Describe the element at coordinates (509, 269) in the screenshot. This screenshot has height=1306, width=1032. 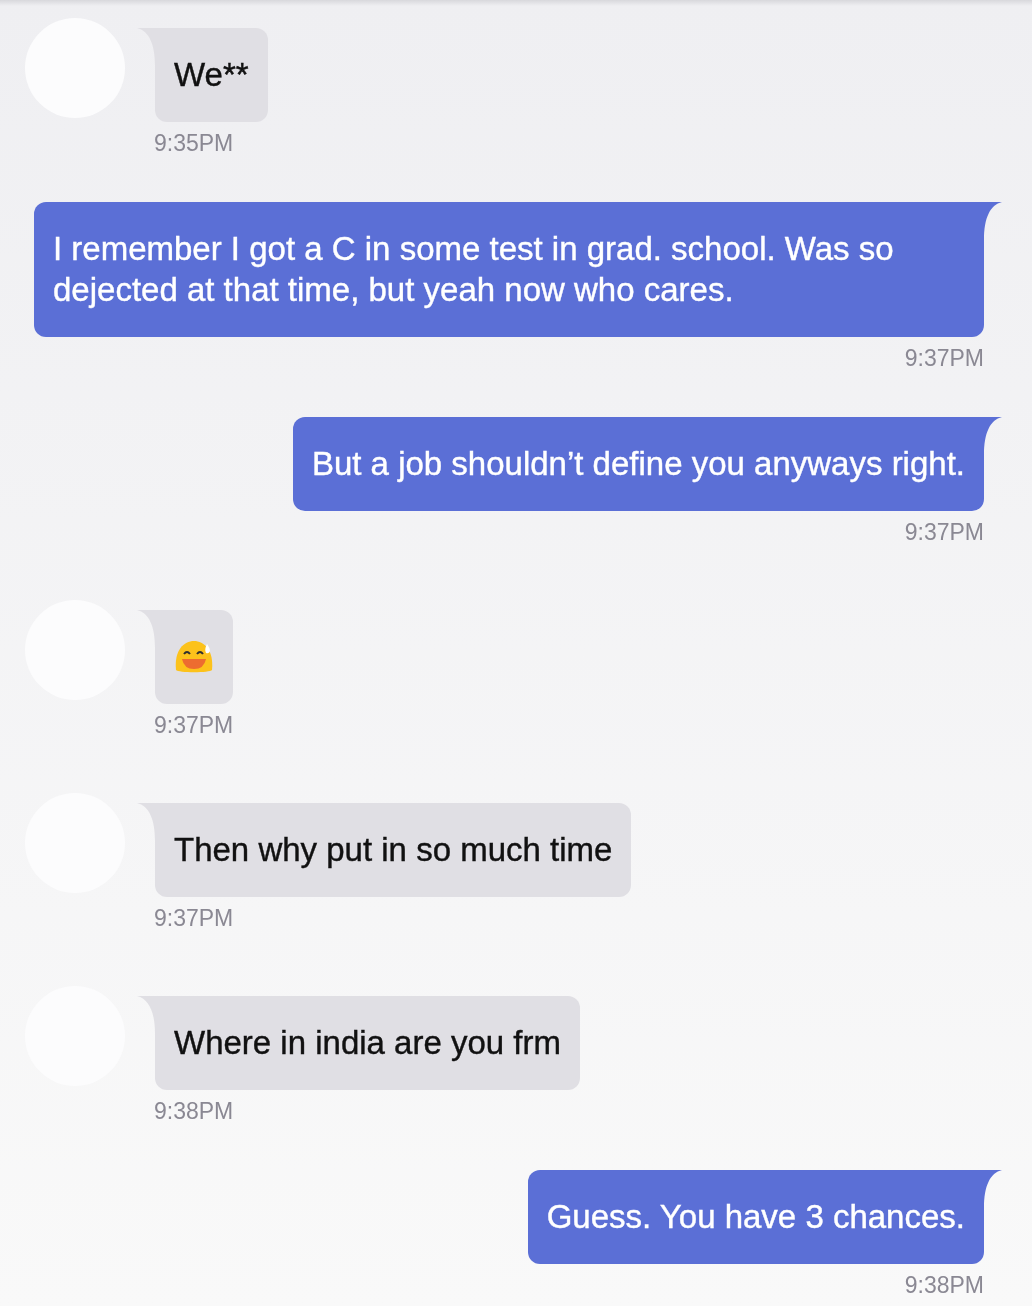
I see `message-bubble: I remember I got a C in some test in grad. school. Was so dejected at that time, but yeah now who cares.` at that location.